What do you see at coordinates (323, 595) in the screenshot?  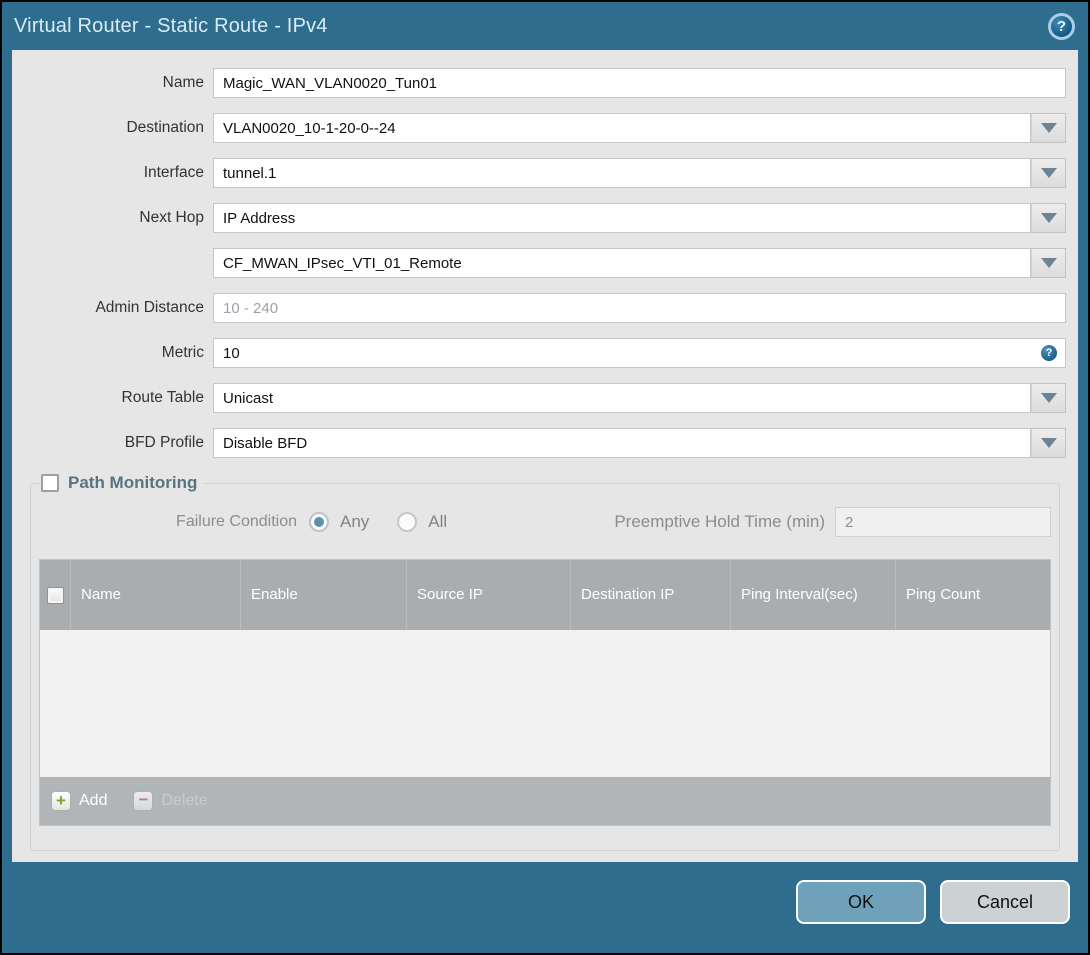 I see `column-header-enable: Enable` at bounding box center [323, 595].